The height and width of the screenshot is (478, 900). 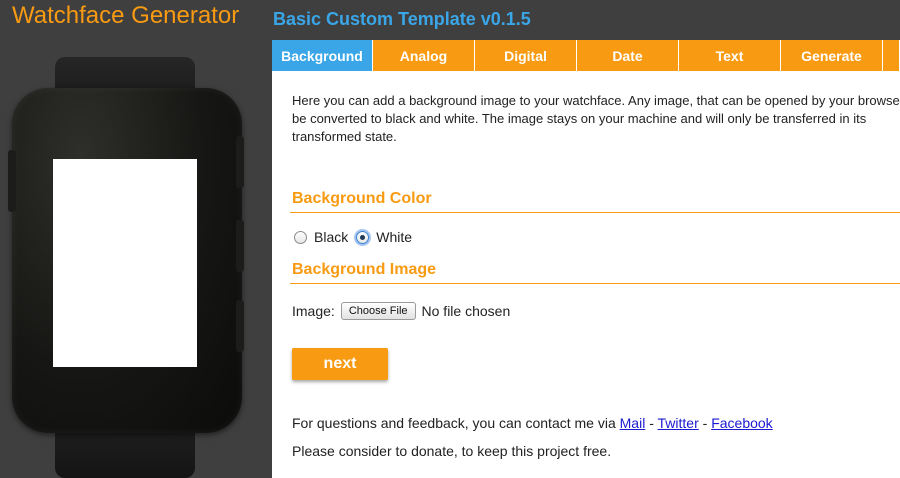 What do you see at coordinates (741, 423) in the screenshot?
I see `facebook-link: Facebook` at bounding box center [741, 423].